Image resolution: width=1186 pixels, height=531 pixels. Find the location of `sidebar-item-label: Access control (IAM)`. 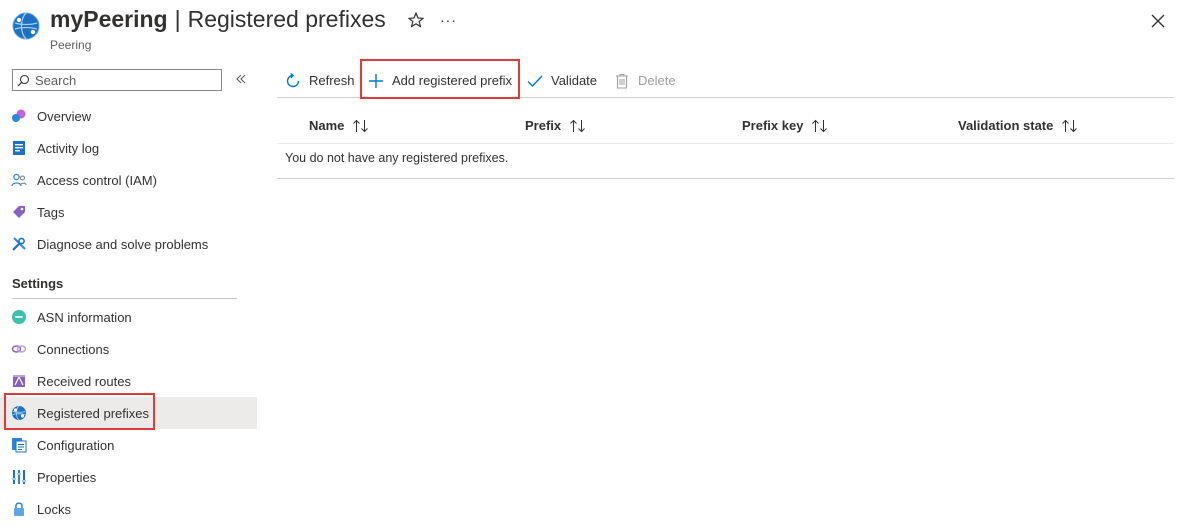

sidebar-item-label: Access control (IAM) is located at coordinates (97, 180).